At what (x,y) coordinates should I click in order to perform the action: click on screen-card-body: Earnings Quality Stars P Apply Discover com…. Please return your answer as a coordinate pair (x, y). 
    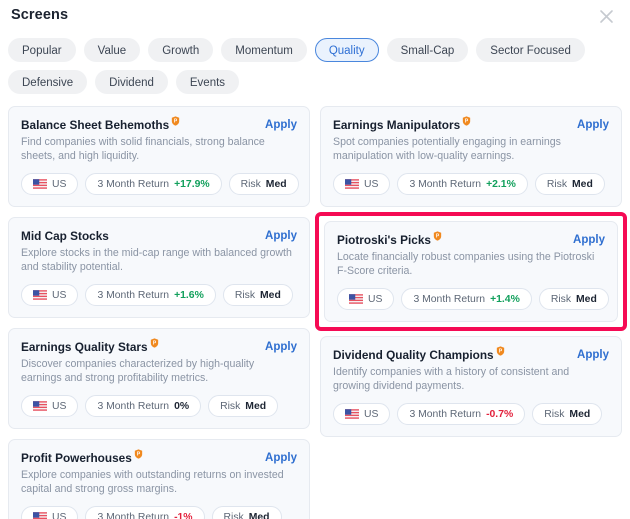
    Looking at the image, I should click on (159, 378).